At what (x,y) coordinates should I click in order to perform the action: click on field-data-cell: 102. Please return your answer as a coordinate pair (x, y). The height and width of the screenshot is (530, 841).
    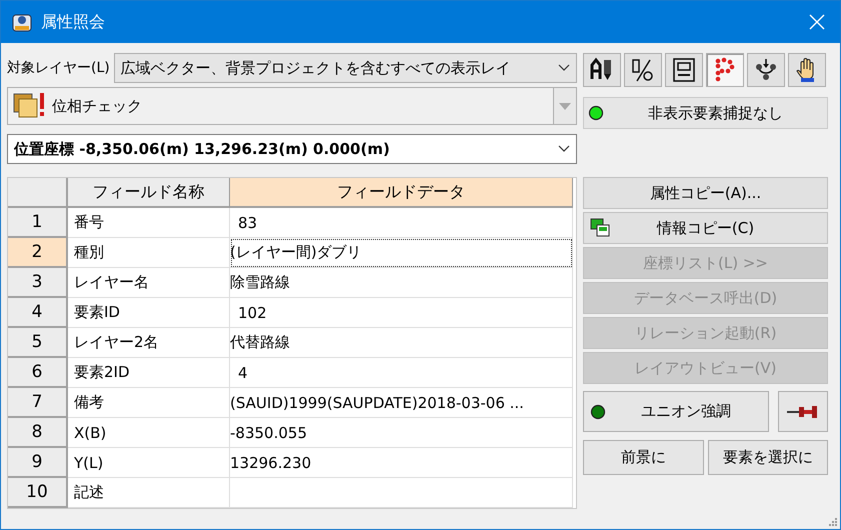
    Looking at the image, I should click on (401, 313).